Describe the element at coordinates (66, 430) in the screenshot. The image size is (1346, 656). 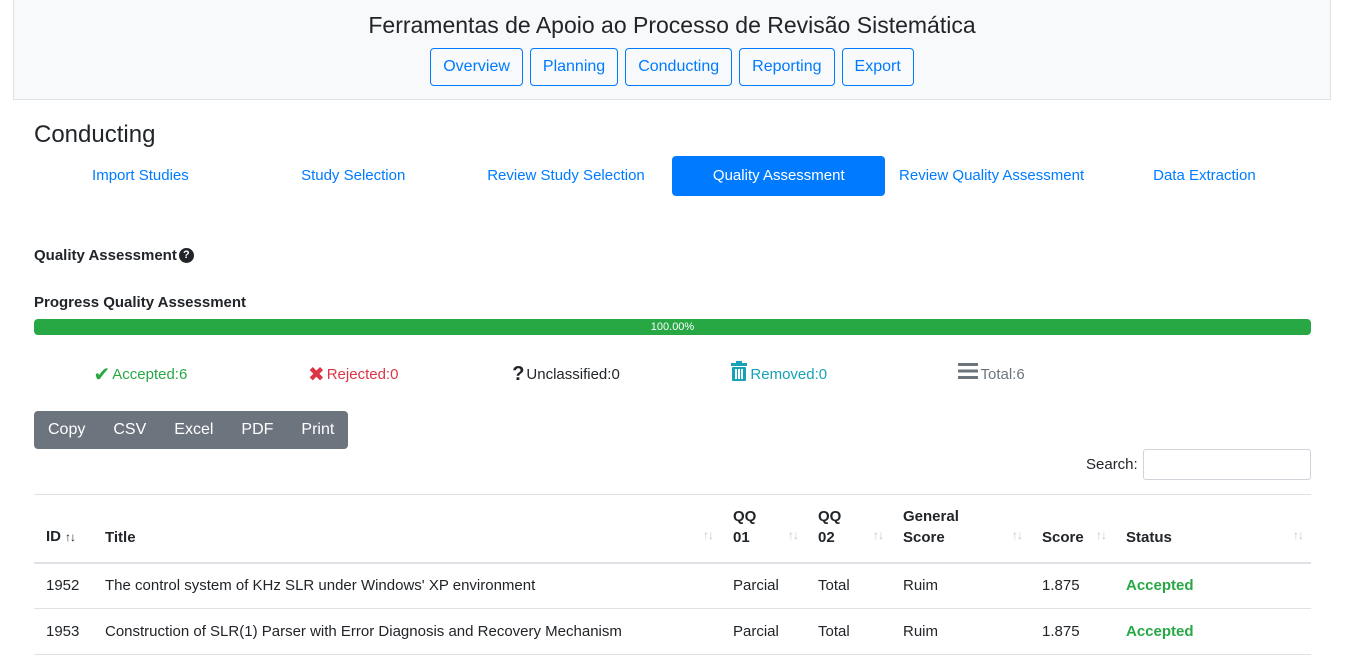
I see `copy-button: Copy` at that location.